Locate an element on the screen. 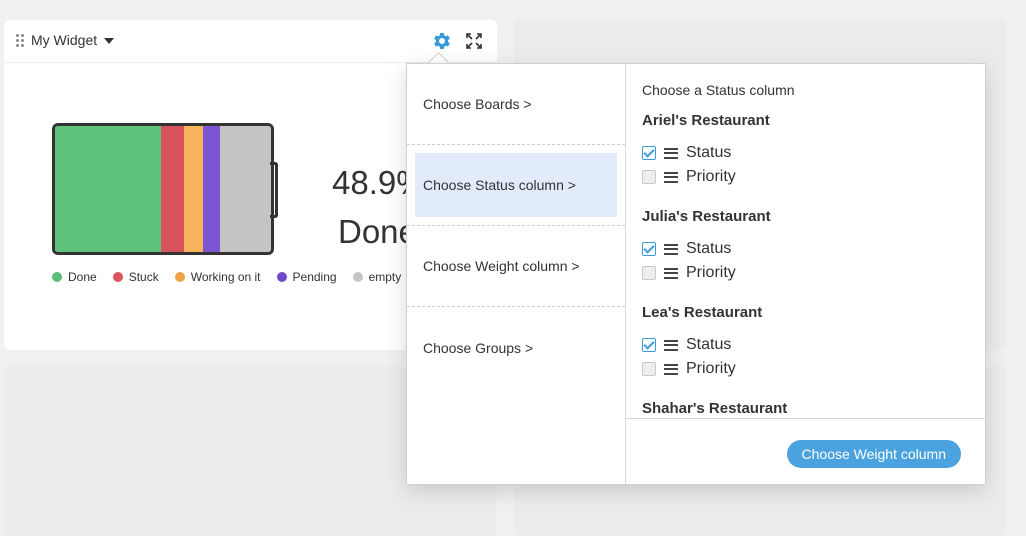 This screenshot has height=536, width=1026. menu-item-label: Choose Boards > is located at coordinates (477, 104).